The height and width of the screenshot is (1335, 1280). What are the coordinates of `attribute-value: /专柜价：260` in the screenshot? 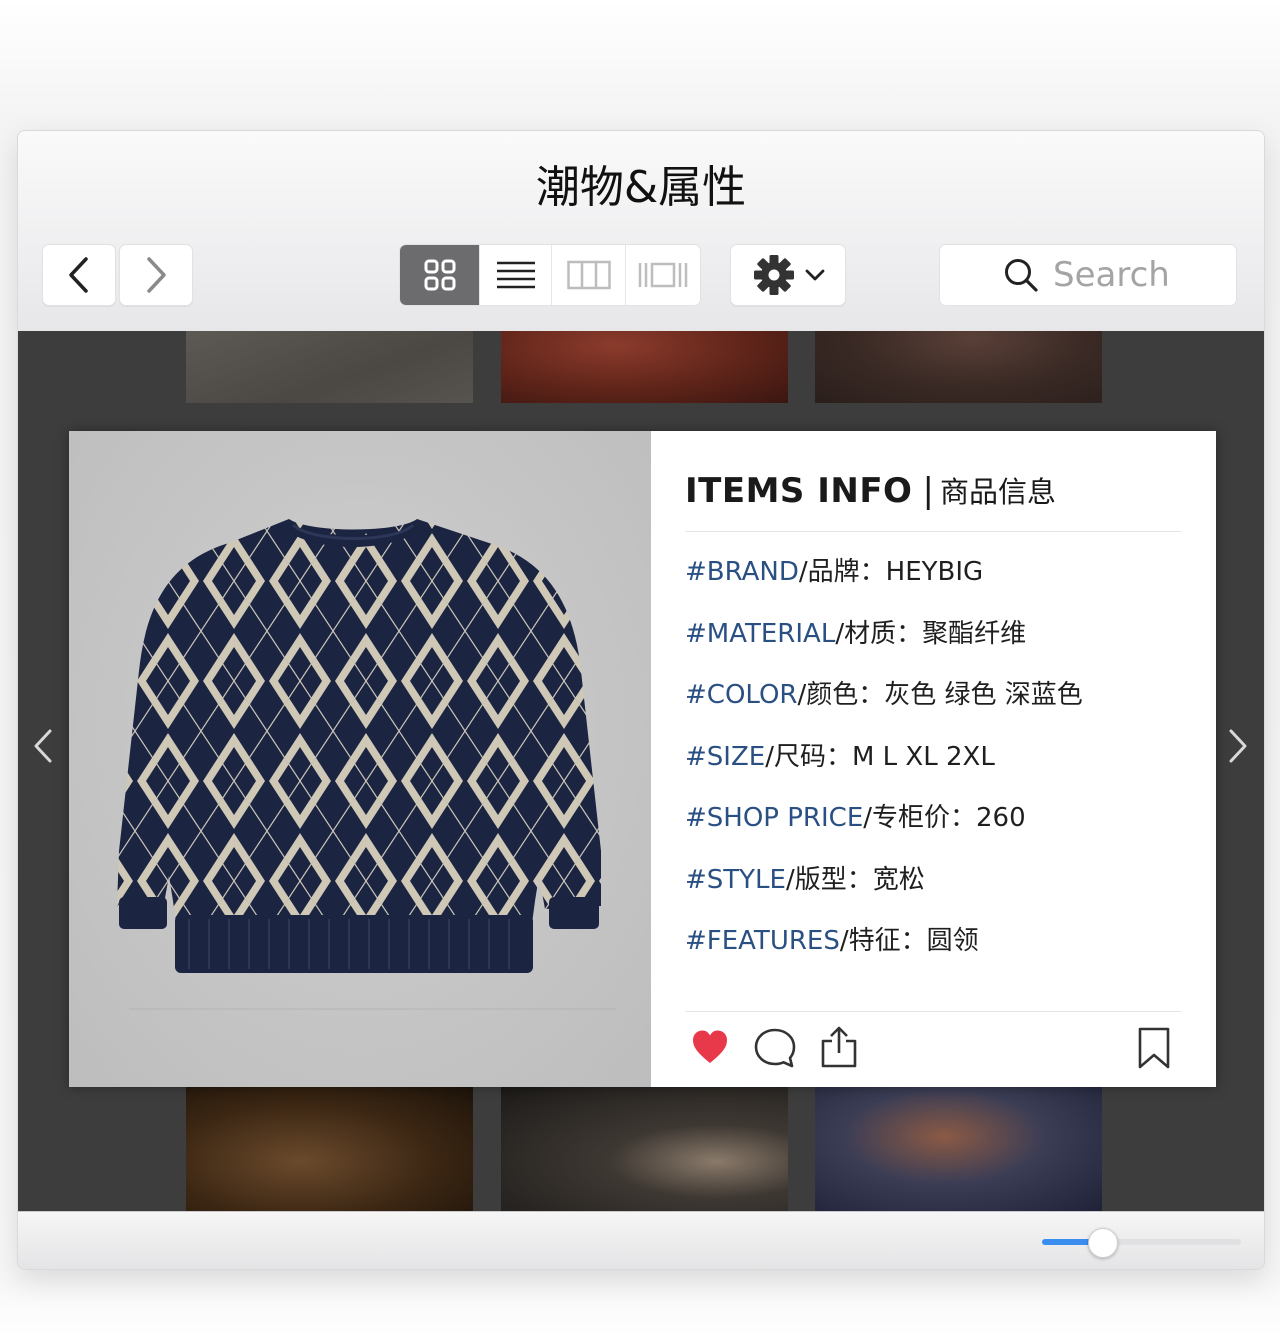 It's located at (944, 818).